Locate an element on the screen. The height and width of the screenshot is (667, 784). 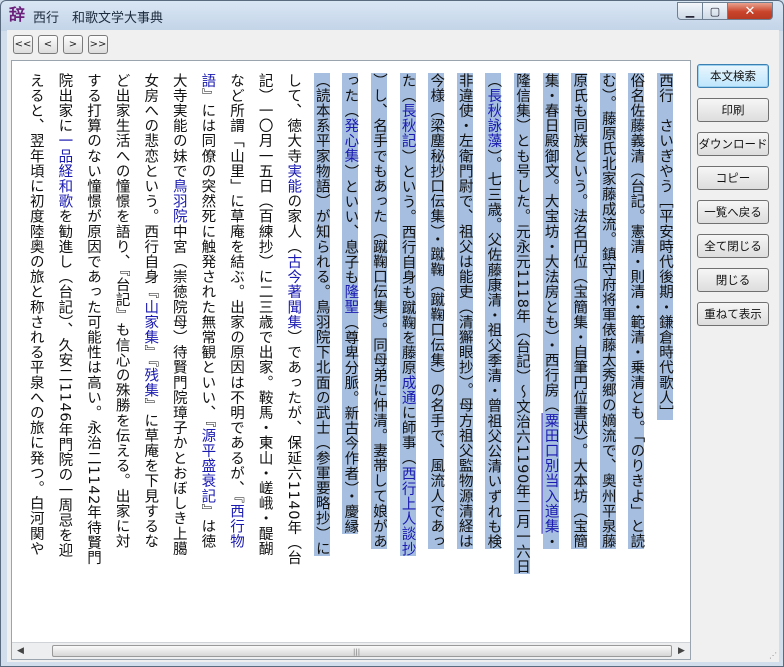
text-segment: ）といい、息子も is located at coordinates (350, 224).